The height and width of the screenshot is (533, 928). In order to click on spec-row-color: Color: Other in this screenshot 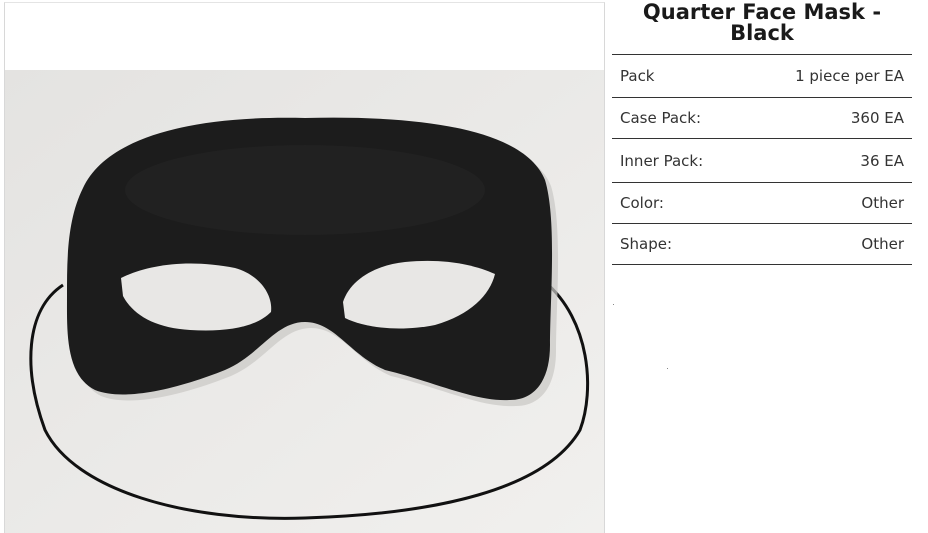, I will do `click(762, 203)`.